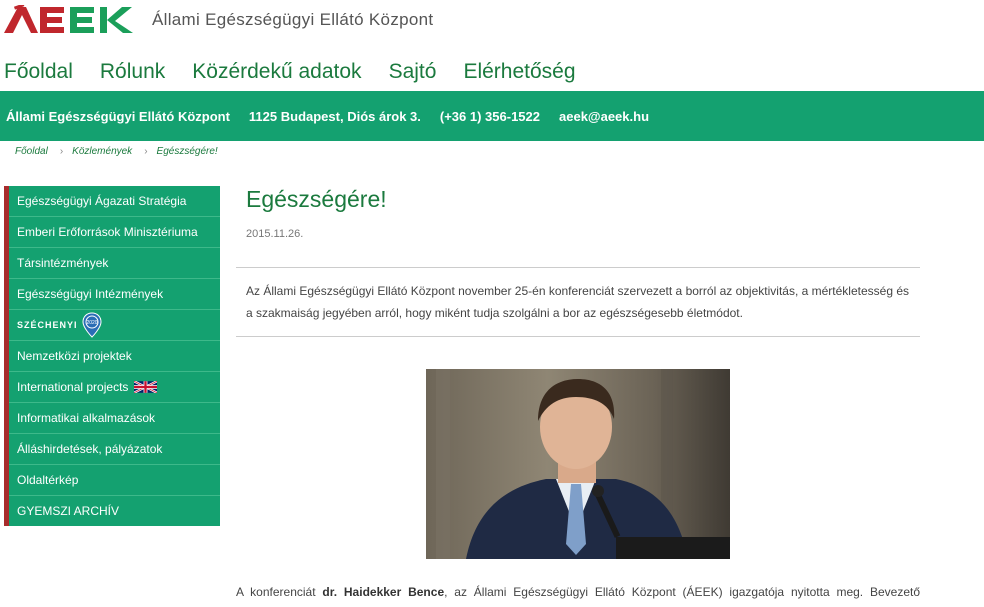  I want to click on article-photo, so click(578, 464).